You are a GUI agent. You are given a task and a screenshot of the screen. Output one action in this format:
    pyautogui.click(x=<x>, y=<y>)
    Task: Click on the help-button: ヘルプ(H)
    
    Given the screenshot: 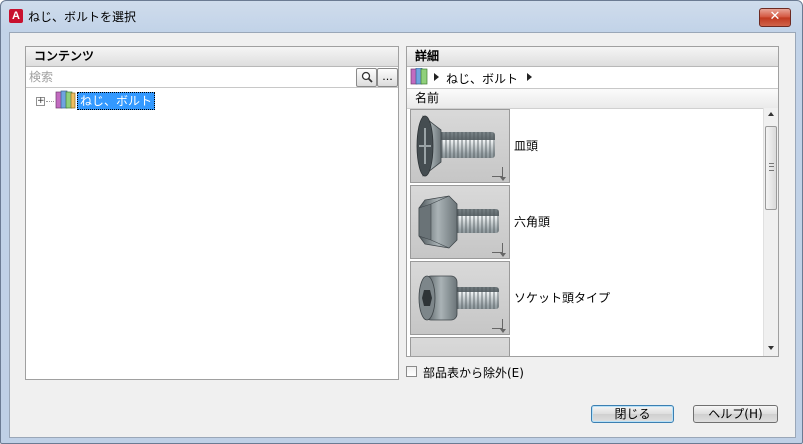 What is the action you would take?
    pyautogui.click(x=735, y=414)
    